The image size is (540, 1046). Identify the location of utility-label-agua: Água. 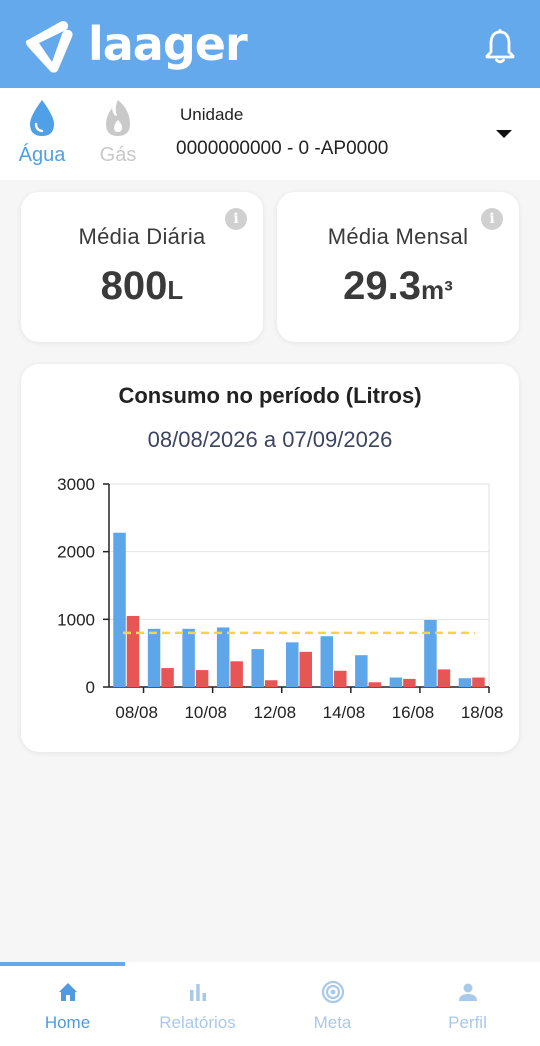
(42, 155).